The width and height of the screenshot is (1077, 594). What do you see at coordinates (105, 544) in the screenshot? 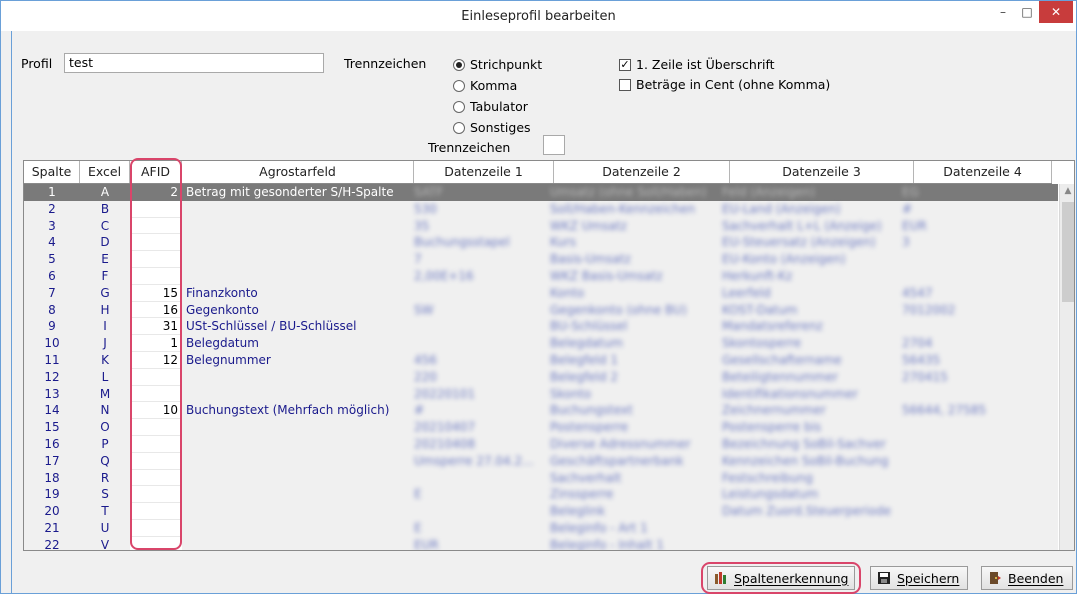
I see `cell-excel: V` at bounding box center [105, 544].